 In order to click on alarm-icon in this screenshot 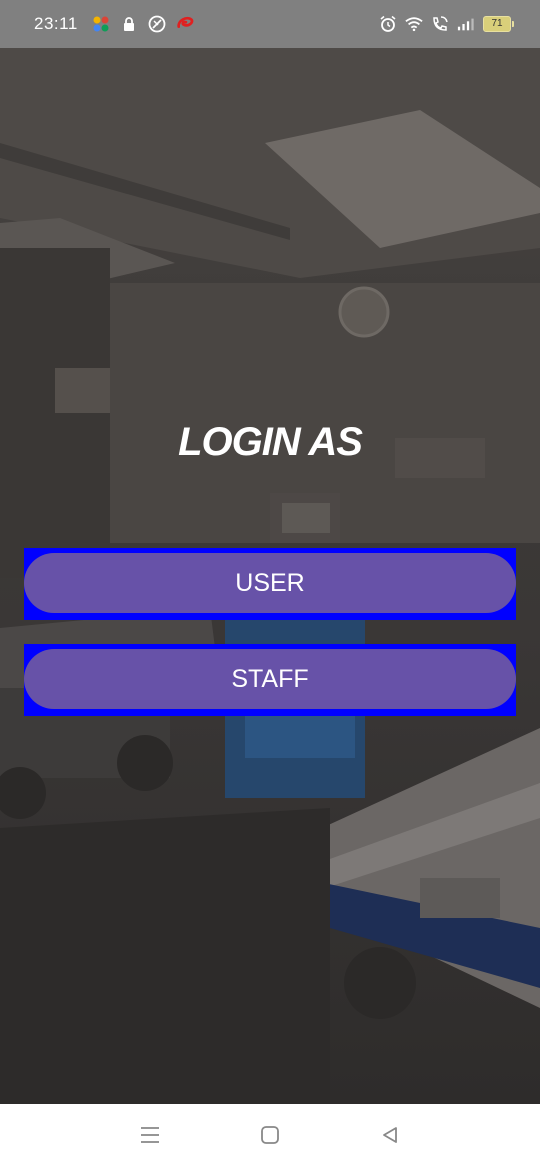, I will do `click(388, 24)`.